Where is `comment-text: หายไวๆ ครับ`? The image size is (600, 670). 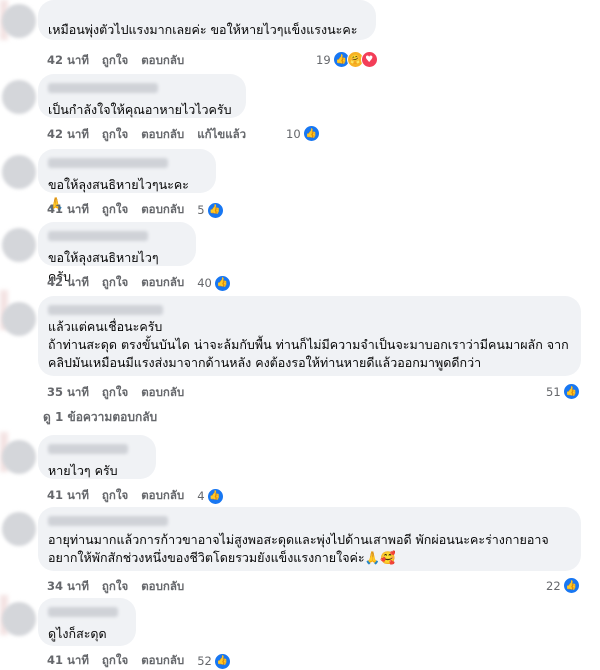
comment-text: หายไวๆ ครับ is located at coordinates (83, 470).